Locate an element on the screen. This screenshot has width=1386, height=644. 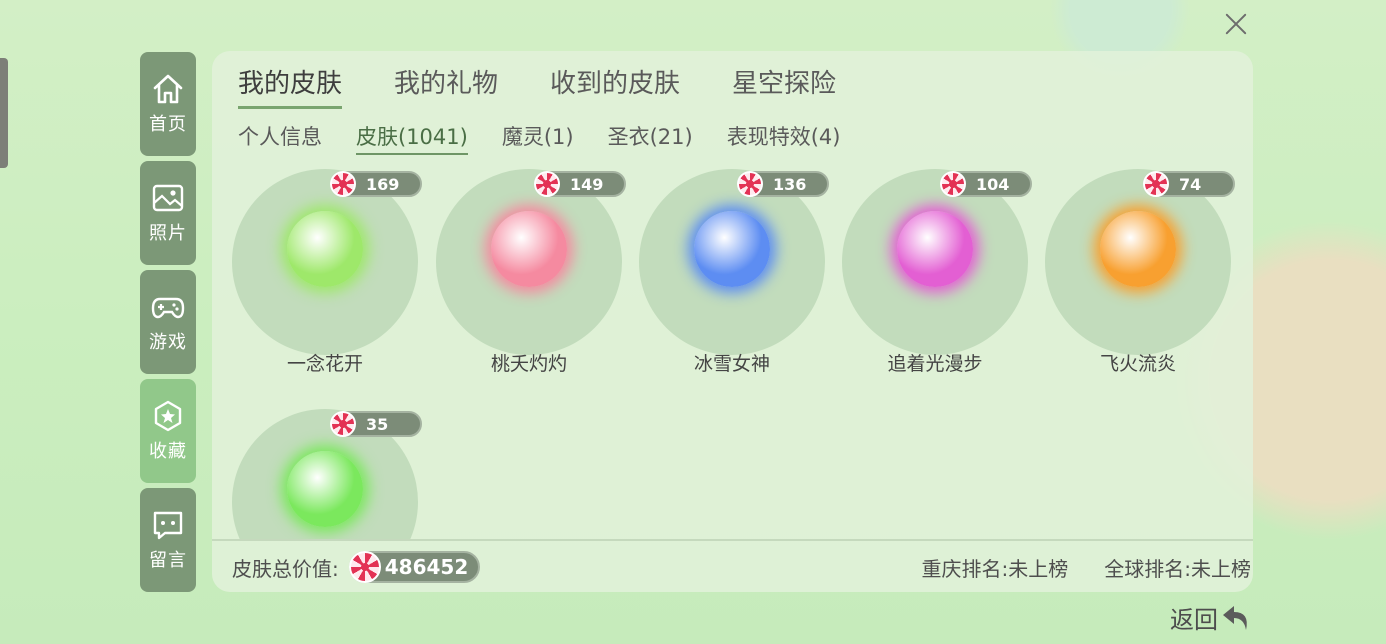
skin-card: 169 一念花开 is located at coordinates (327, 272).